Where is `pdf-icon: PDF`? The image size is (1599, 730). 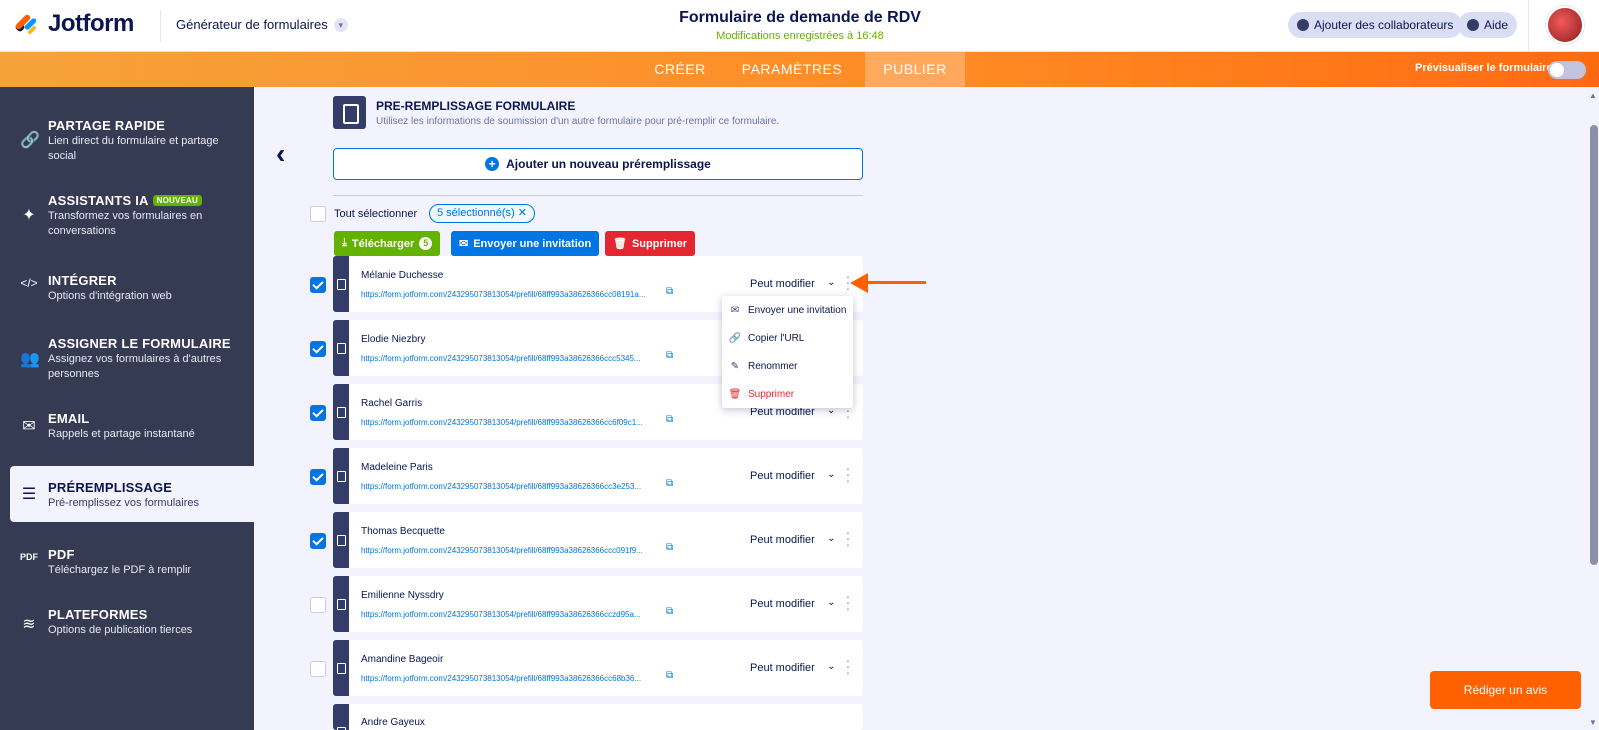
pdf-icon: PDF is located at coordinates (29, 557).